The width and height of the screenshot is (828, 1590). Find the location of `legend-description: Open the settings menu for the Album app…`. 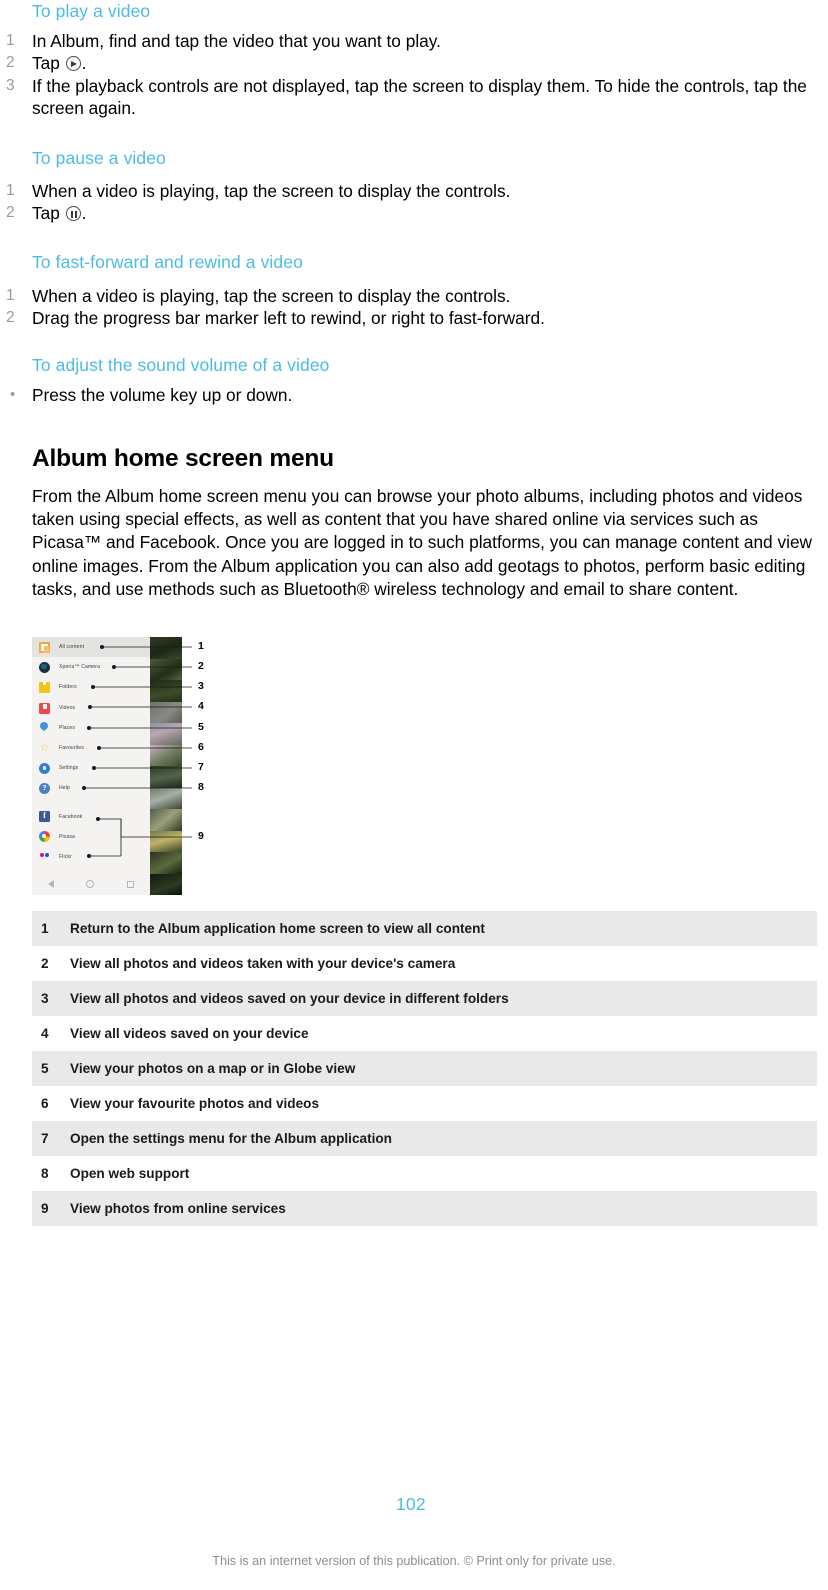

legend-description: Open the settings menu for the Album app… is located at coordinates (443, 1138).